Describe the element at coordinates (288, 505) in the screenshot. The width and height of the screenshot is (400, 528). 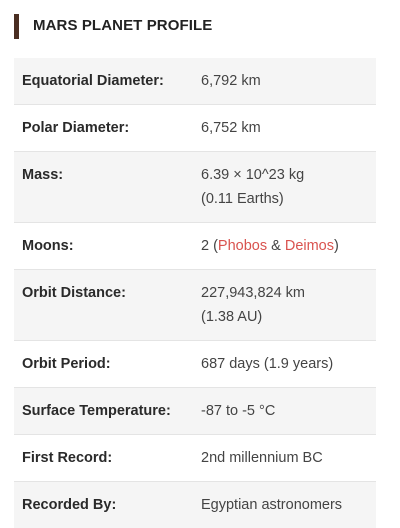
I see `row-value-recorded-by: Egyptian astronomers` at that location.